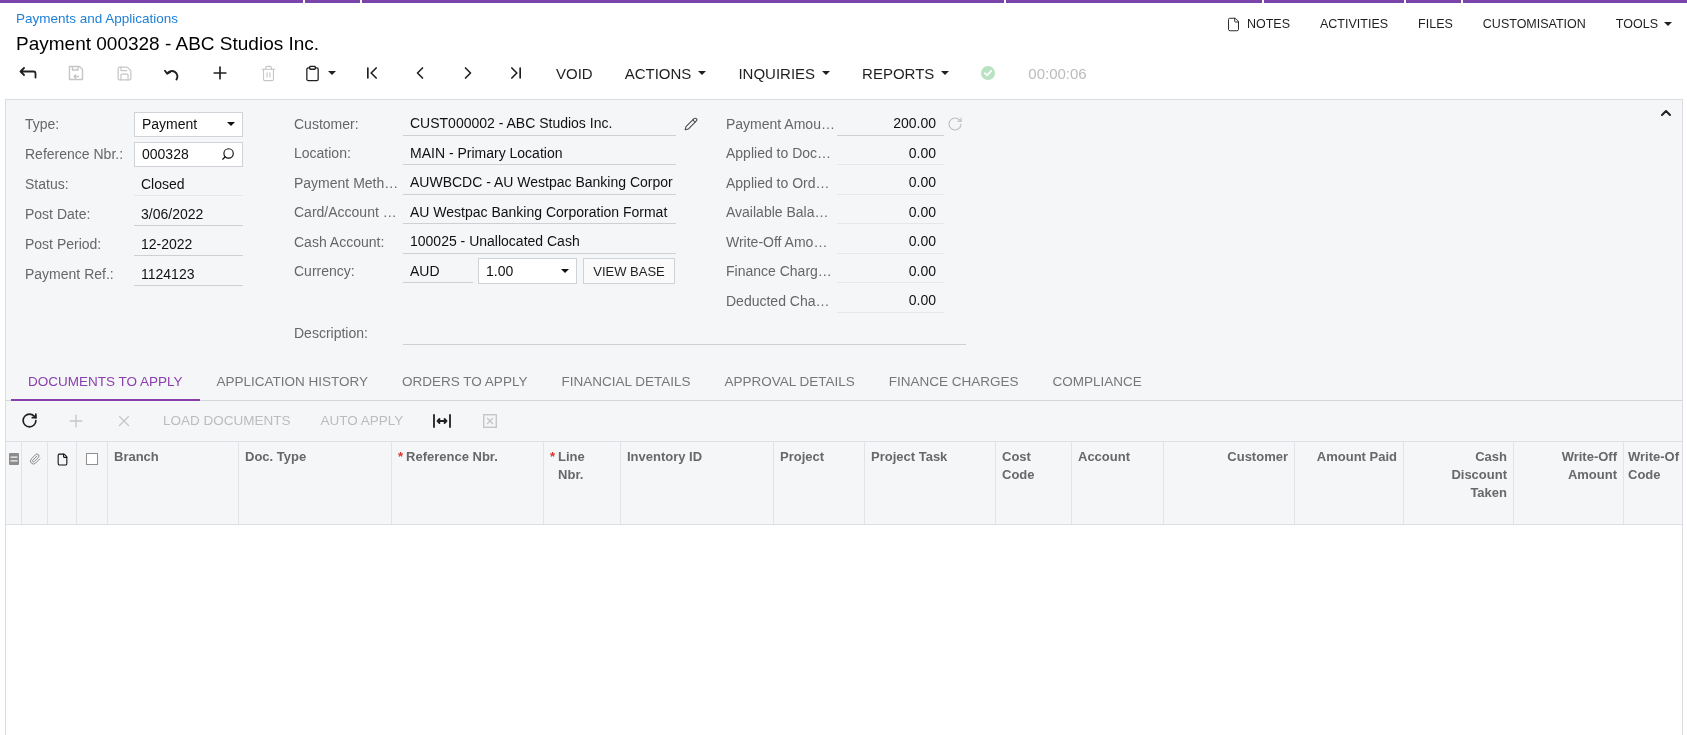 The image size is (1687, 735). I want to click on tab: COMPLIANCE, so click(1097, 382).